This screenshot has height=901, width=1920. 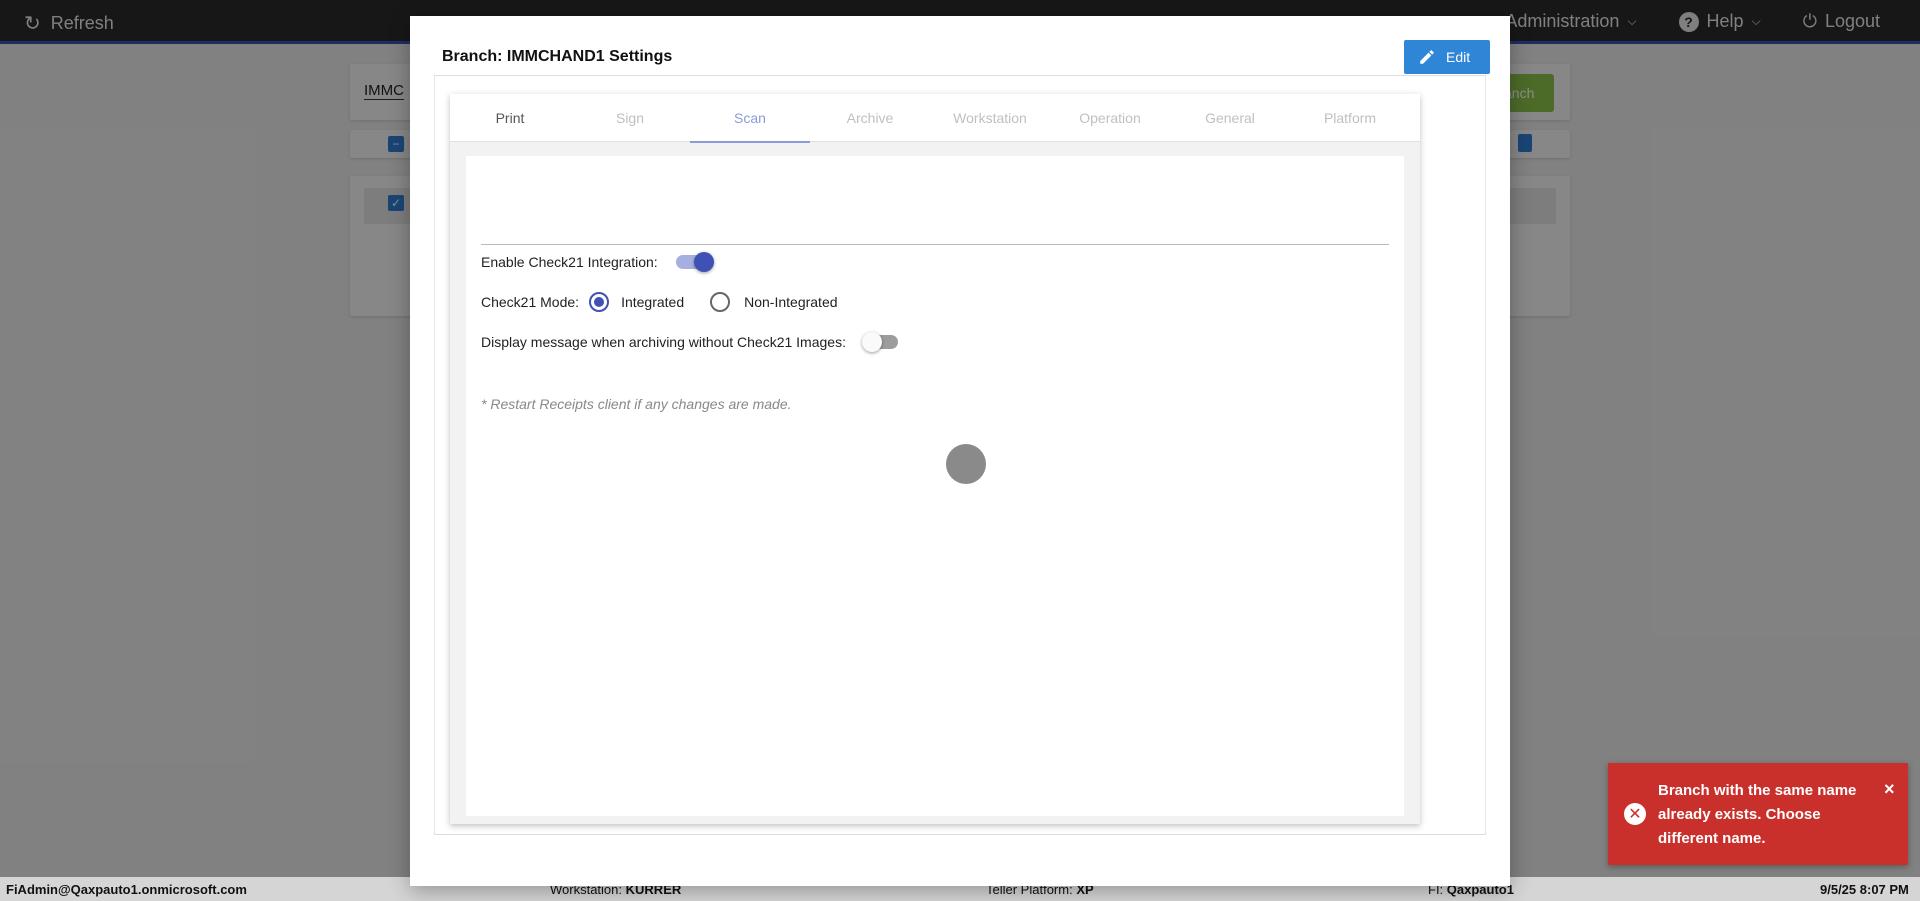 What do you see at coordinates (990, 118) in the screenshot?
I see `tab-workstation: Workstation` at bounding box center [990, 118].